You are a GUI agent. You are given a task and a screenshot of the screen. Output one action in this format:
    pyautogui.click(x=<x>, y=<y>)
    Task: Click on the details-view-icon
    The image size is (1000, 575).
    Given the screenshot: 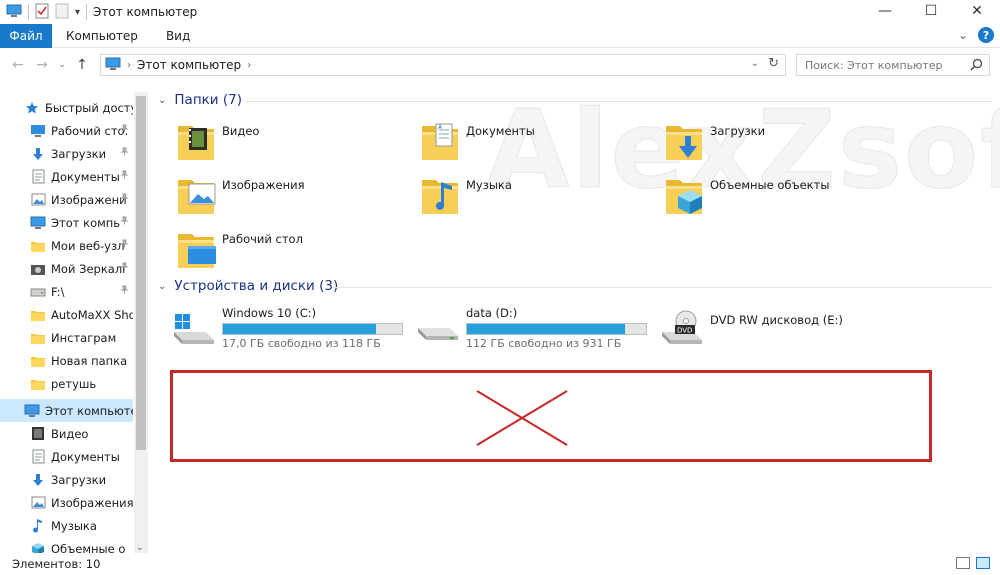 What is the action you would take?
    pyautogui.click(x=963, y=563)
    